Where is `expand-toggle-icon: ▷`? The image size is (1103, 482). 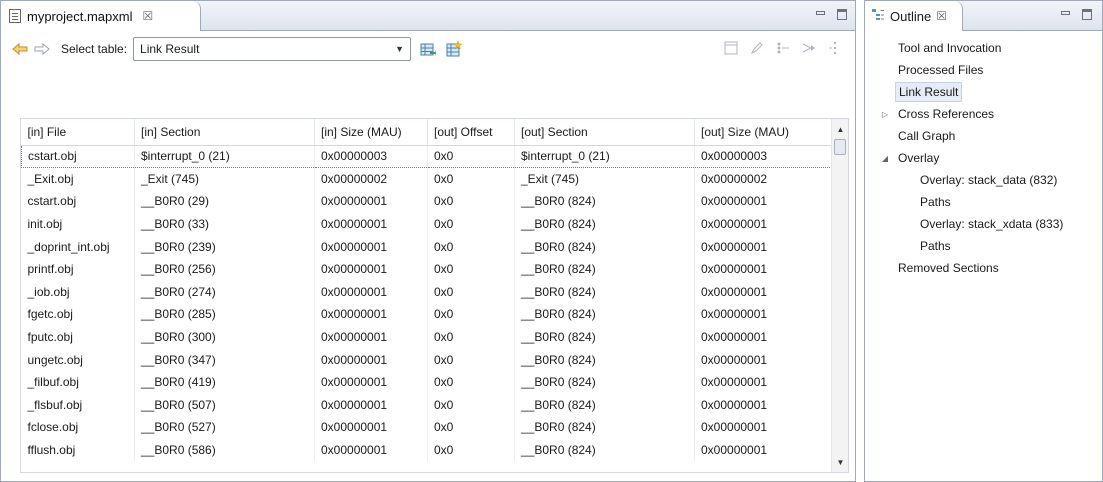 expand-toggle-icon: ▷ is located at coordinates (885, 114).